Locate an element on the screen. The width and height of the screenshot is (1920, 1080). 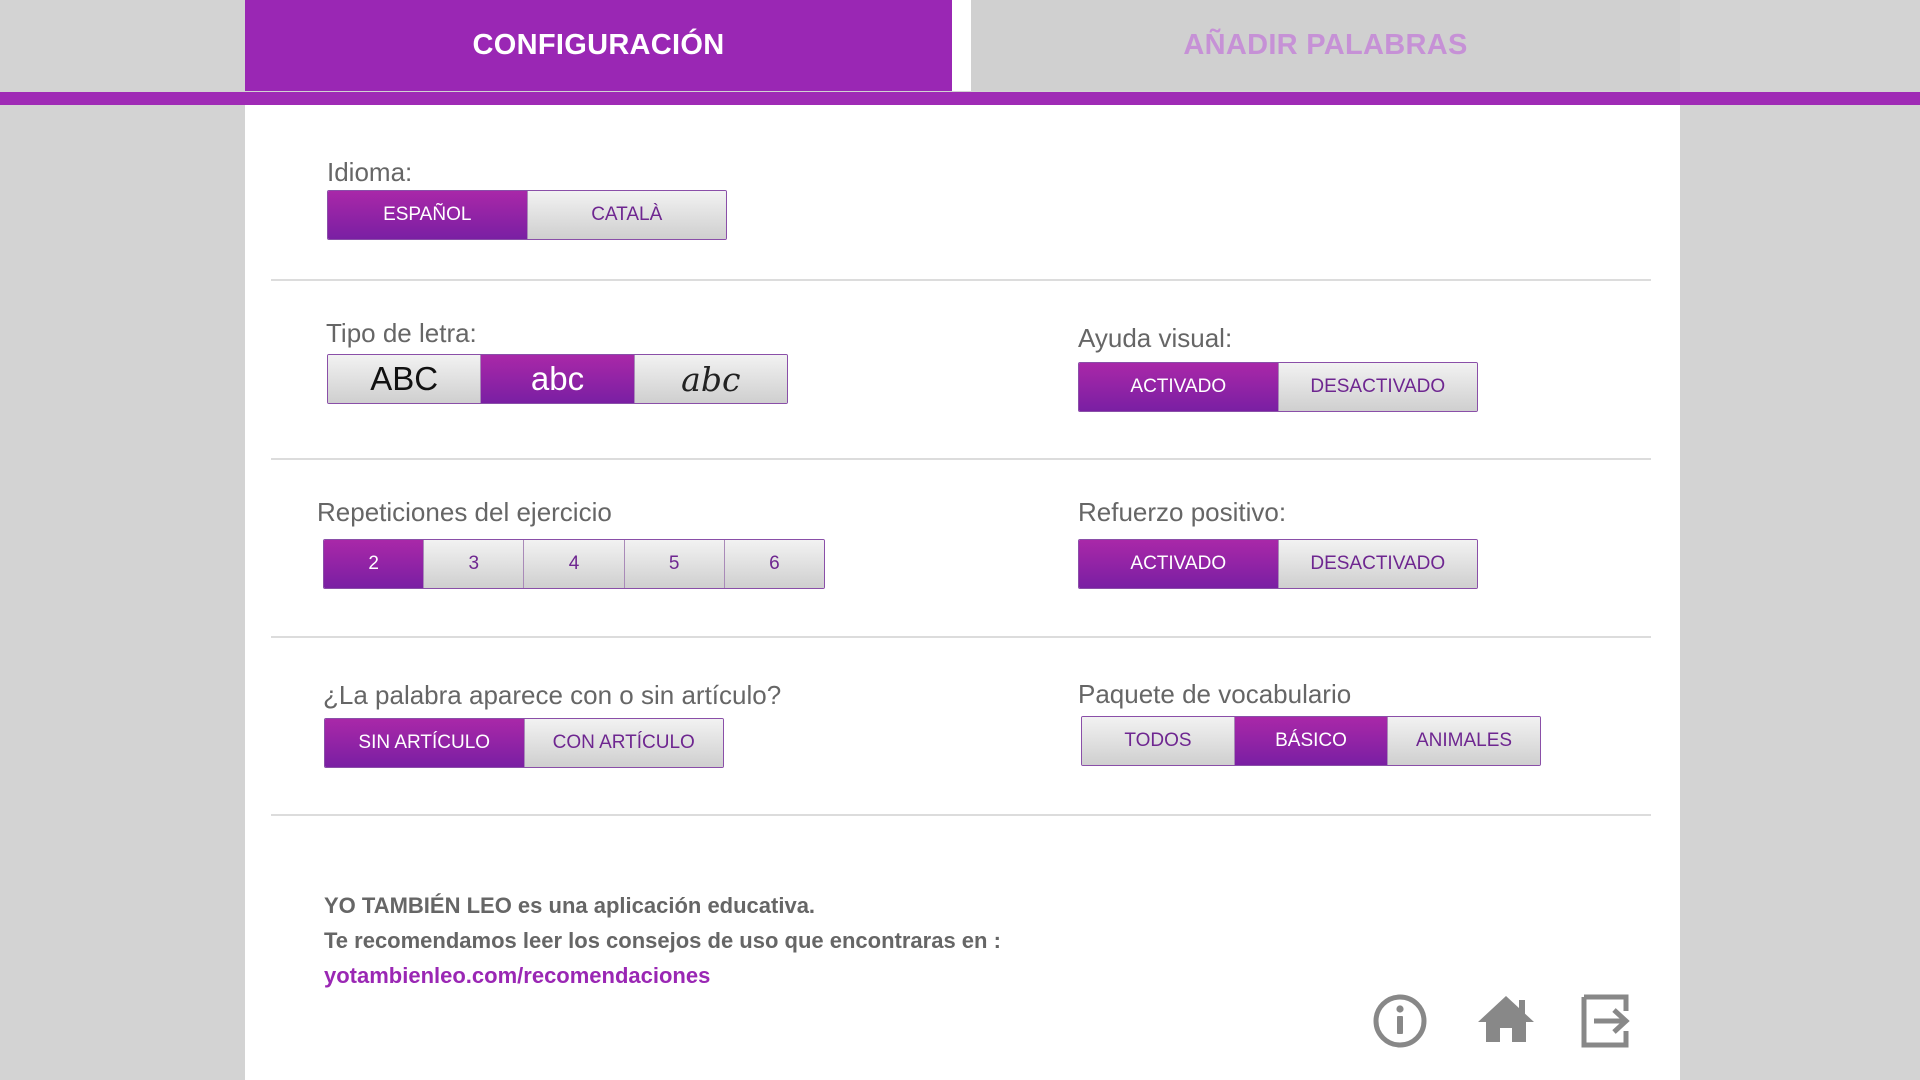
tab-anadir-palabras: AÑADIR PALABRAS is located at coordinates (1325, 45).